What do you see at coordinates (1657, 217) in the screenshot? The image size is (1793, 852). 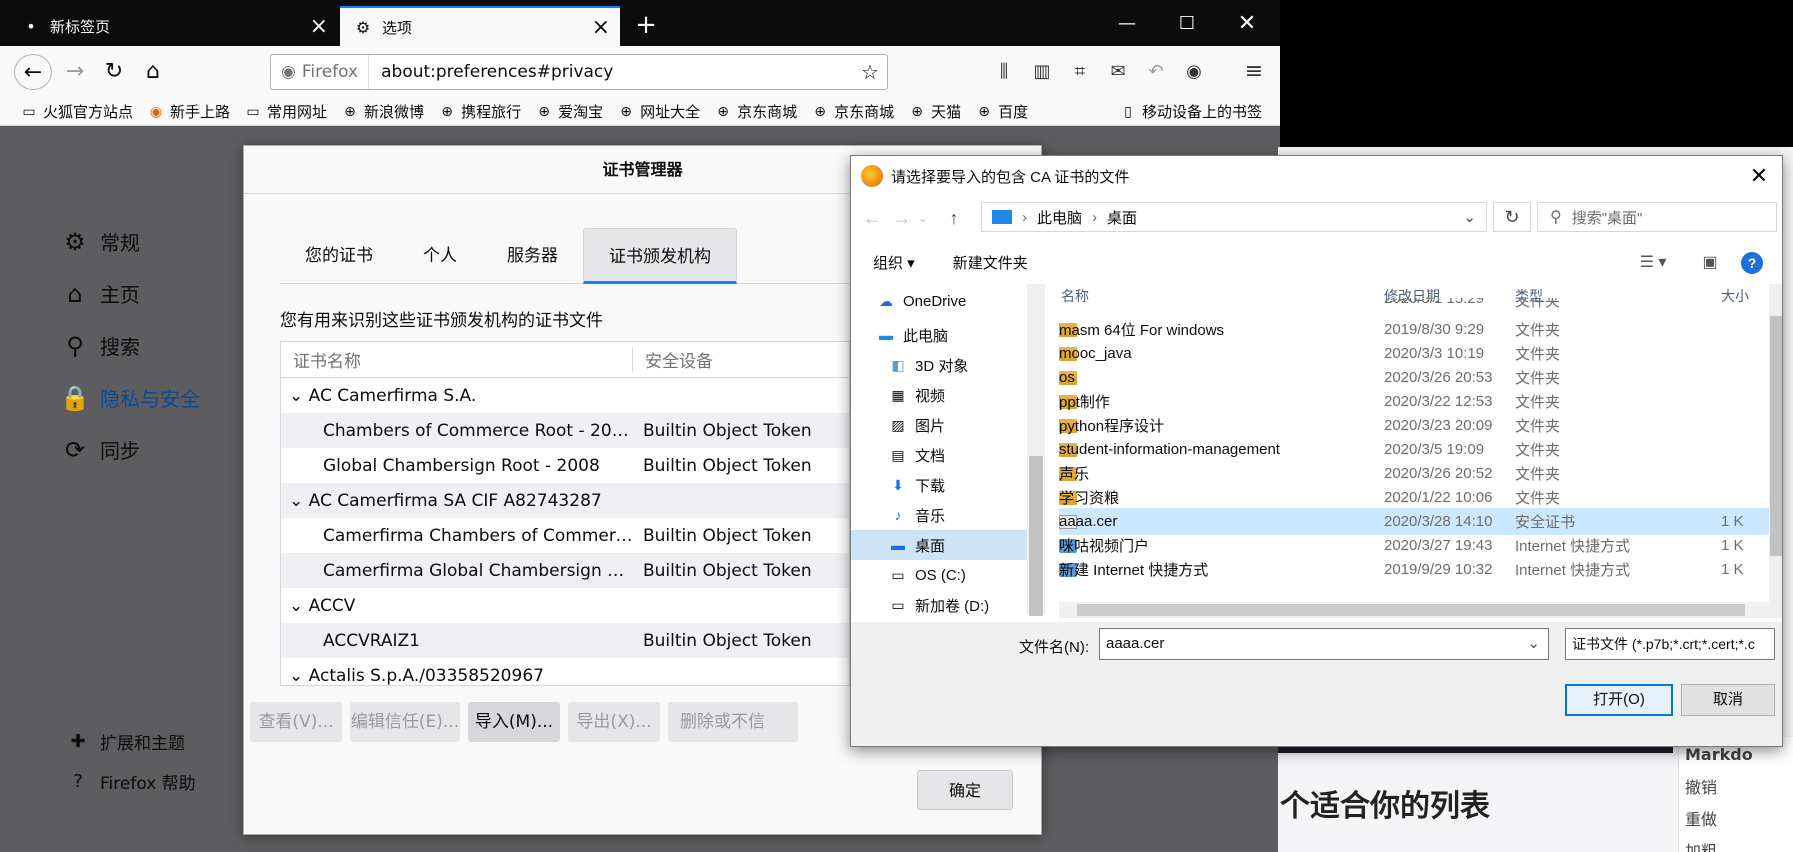 I see `search-box: ⚲ 搜索"桌面"` at bounding box center [1657, 217].